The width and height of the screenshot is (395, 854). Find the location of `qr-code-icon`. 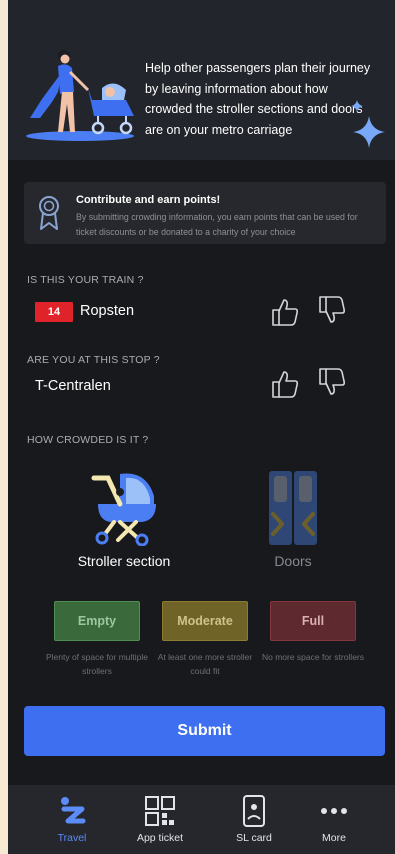

qr-code-icon is located at coordinates (160, 811).